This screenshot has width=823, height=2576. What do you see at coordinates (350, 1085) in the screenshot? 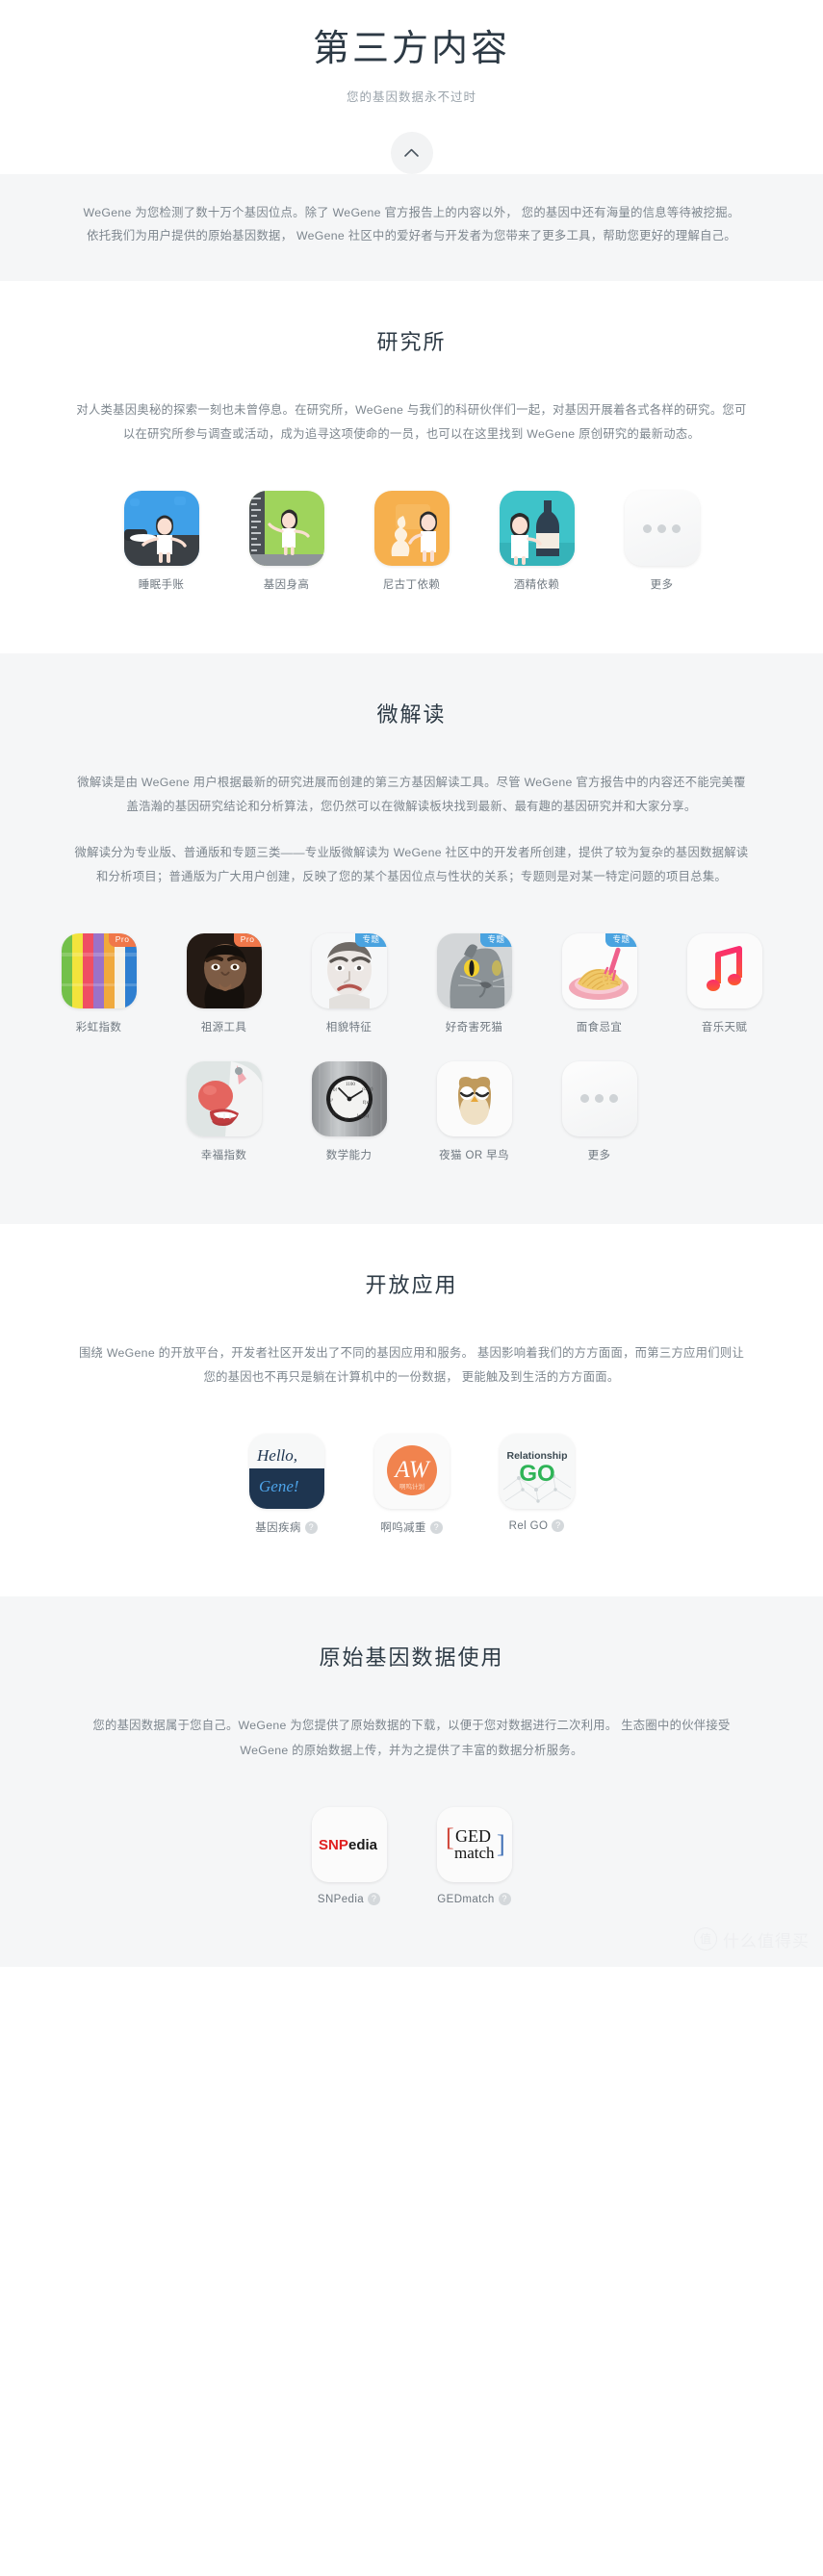
I see `svg-text: 1100` at bounding box center [350, 1085].